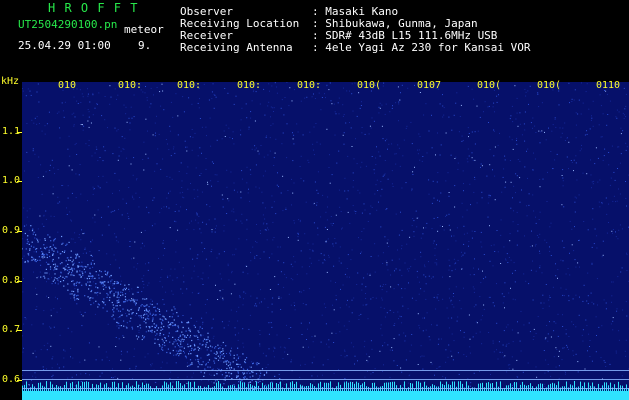 The width and height of the screenshot is (629, 400). What do you see at coordinates (130, 85) in the screenshot?
I see `time-label-2: 010:` at bounding box center [130, 85].